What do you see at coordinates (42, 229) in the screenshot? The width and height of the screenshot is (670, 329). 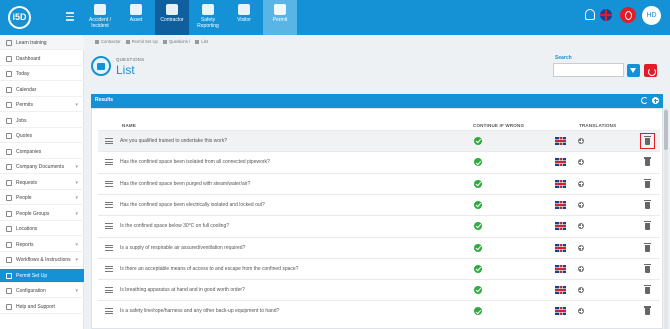 I see `sidebar-item-locations: Locations` at bounding box center [42, 229].